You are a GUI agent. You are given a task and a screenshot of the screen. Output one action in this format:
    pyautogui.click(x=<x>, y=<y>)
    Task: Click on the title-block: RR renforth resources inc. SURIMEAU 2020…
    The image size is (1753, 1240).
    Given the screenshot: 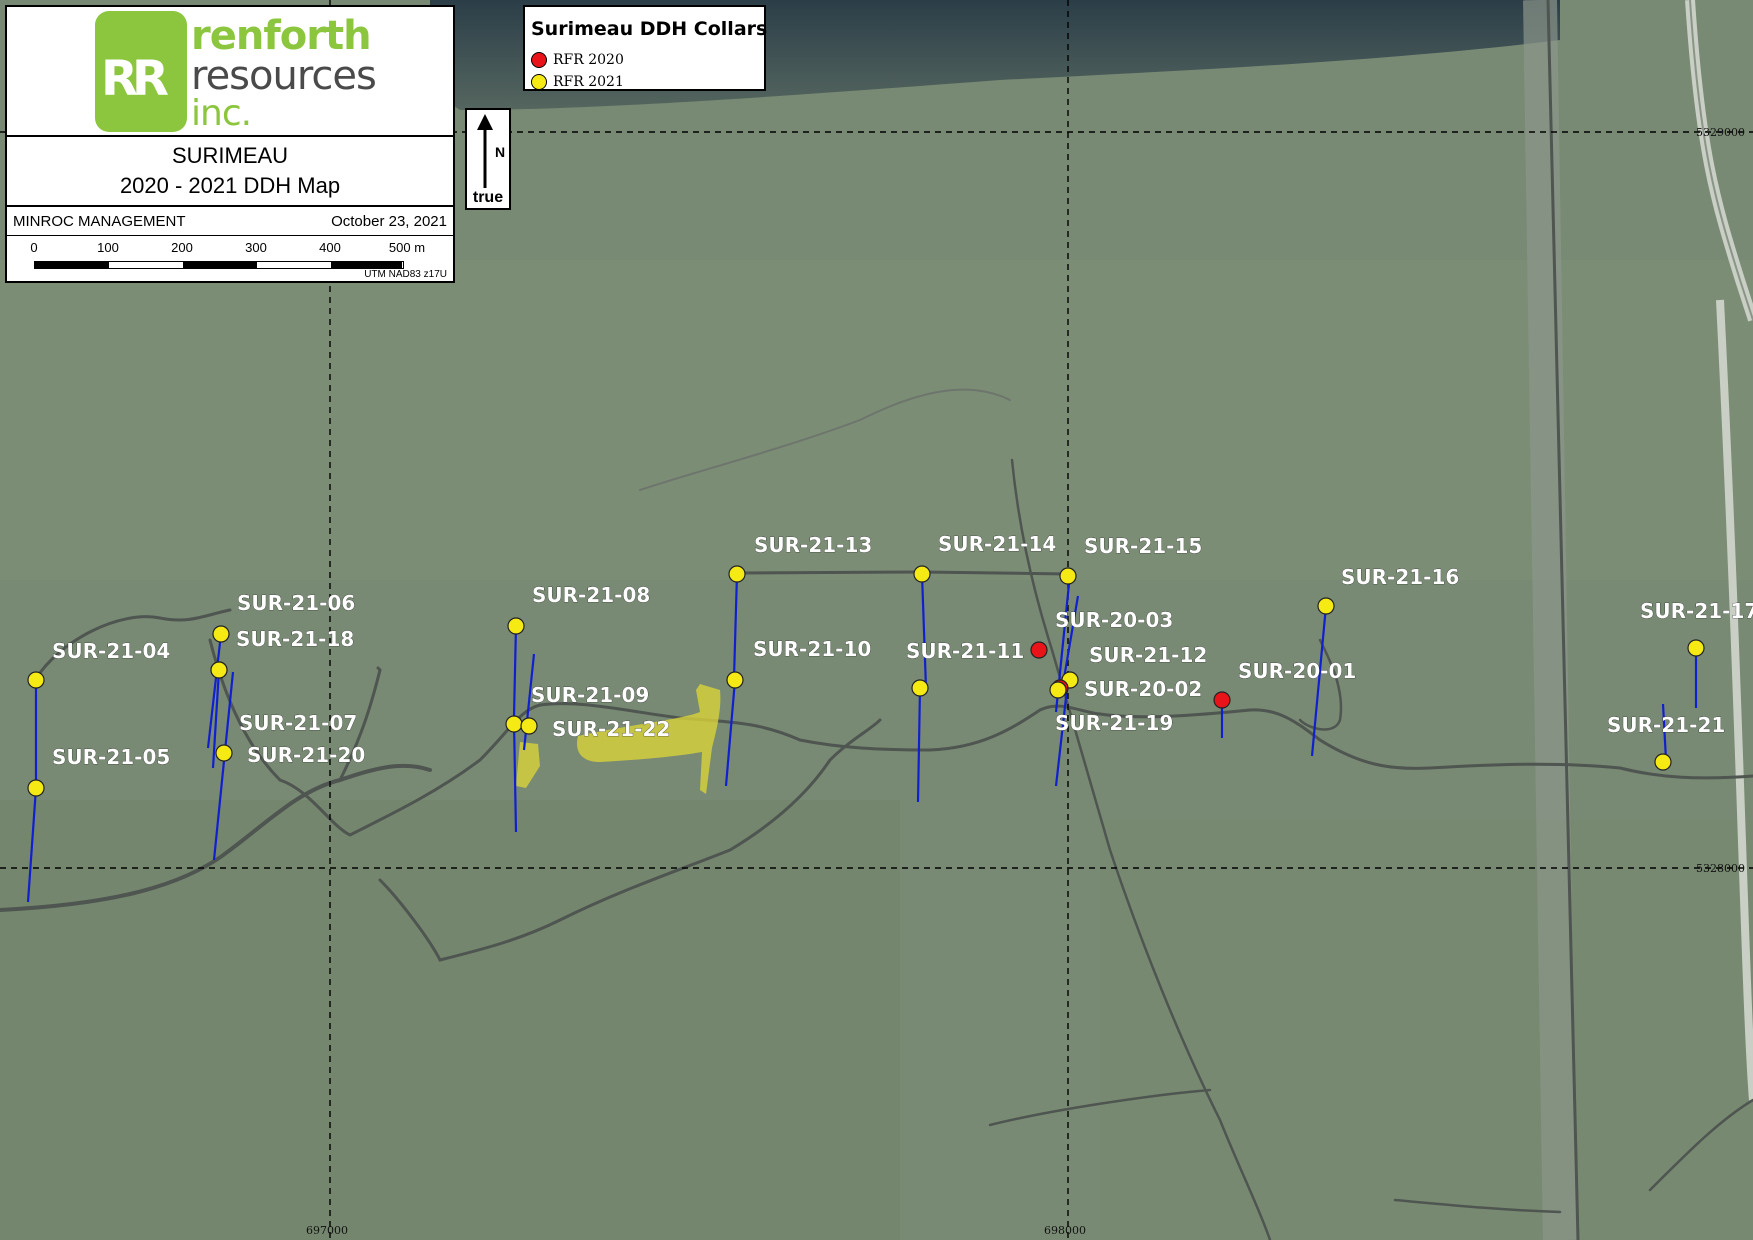 What is the action you would take?
    pyautogui.click(x=230, y=144)
    